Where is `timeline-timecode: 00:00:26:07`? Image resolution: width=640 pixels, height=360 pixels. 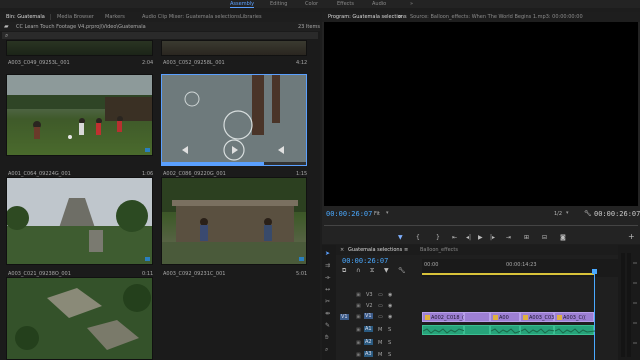 timeline-timecode: 00:00:26:07 is located at coordinates (365, 261).